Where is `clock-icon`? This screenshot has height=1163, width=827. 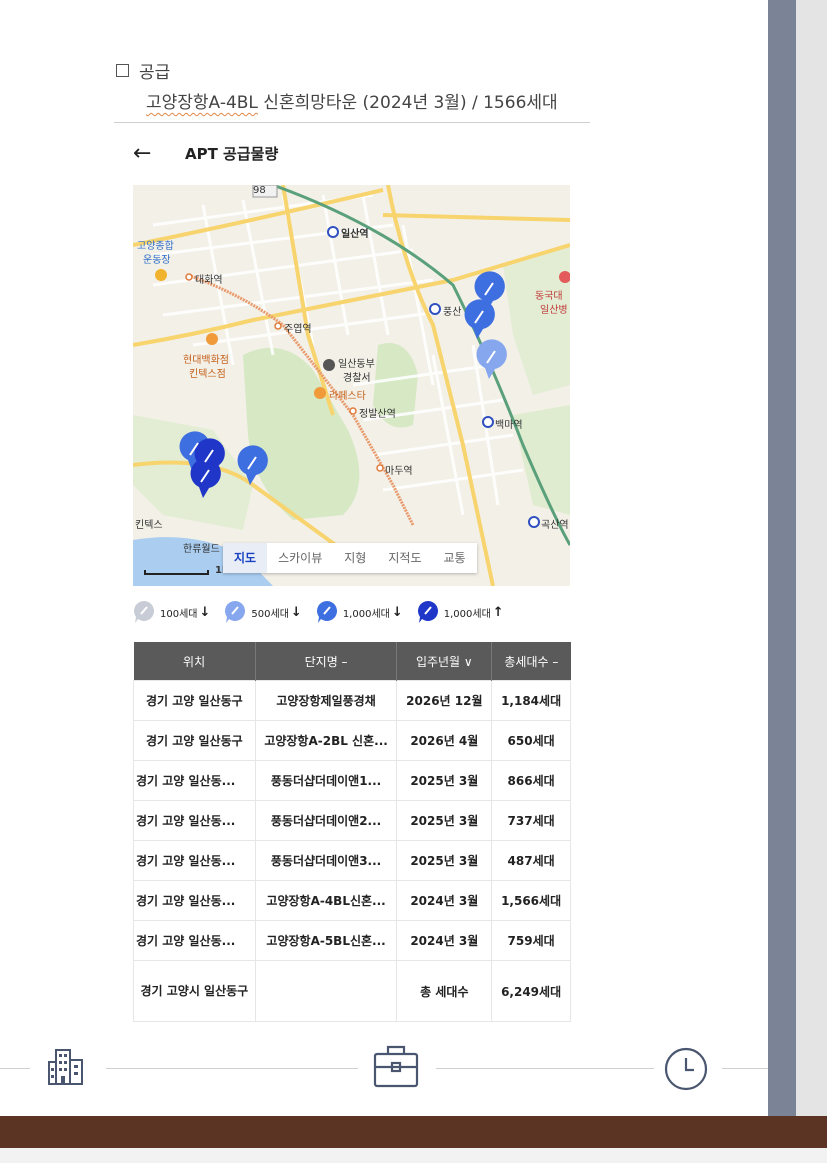 clock-icon is located at coordinates (686, 1069).